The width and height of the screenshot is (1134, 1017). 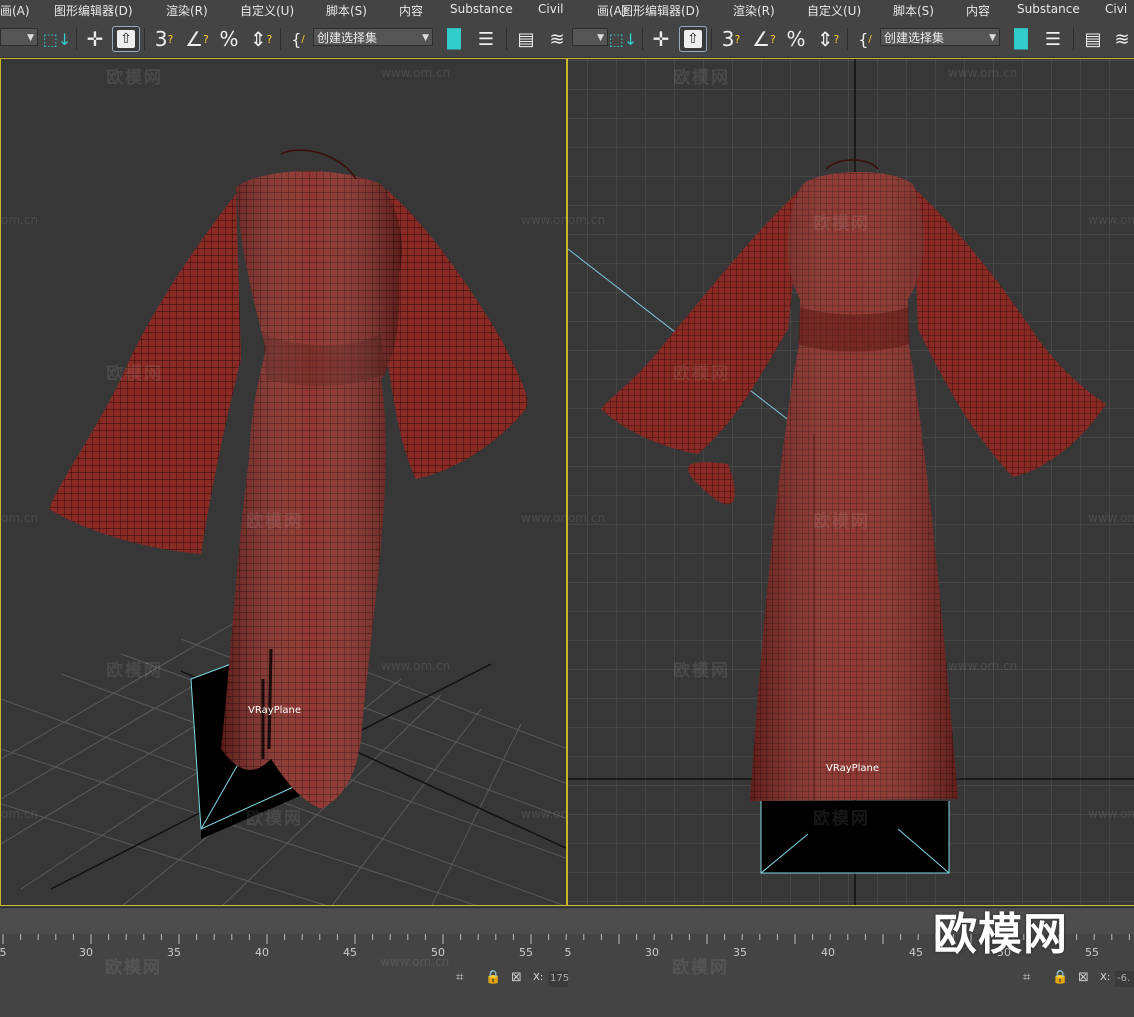 I want to click on edit-named-selection-icon-right: {/, so click(x=865, y=39).